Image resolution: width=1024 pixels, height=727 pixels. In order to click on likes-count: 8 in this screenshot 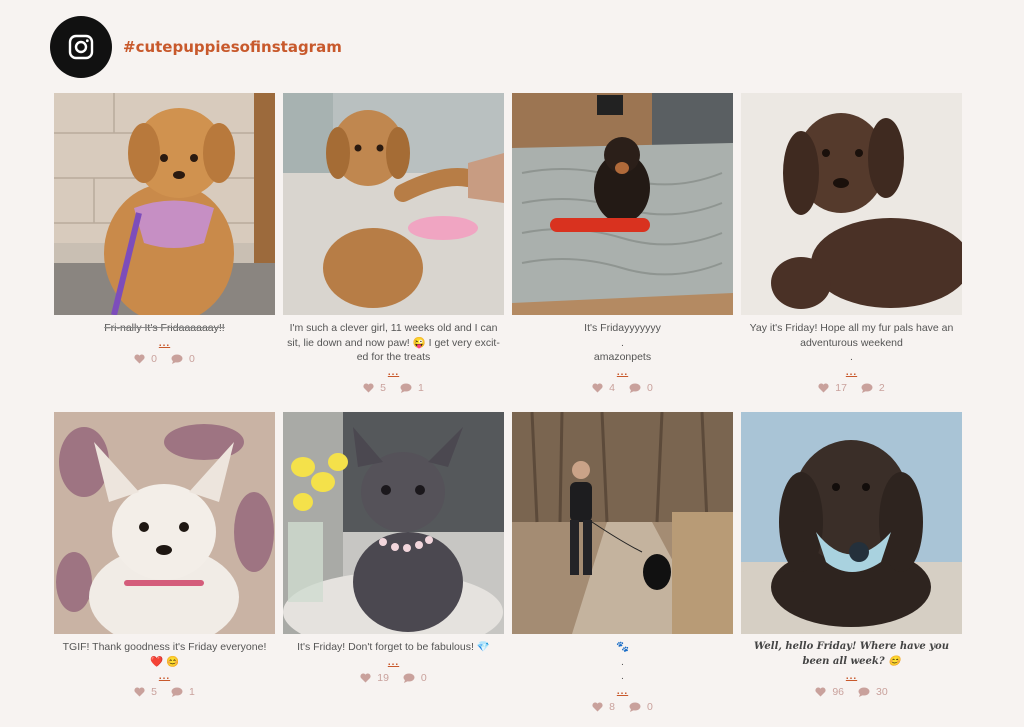, I will do `click(603, 707)`.